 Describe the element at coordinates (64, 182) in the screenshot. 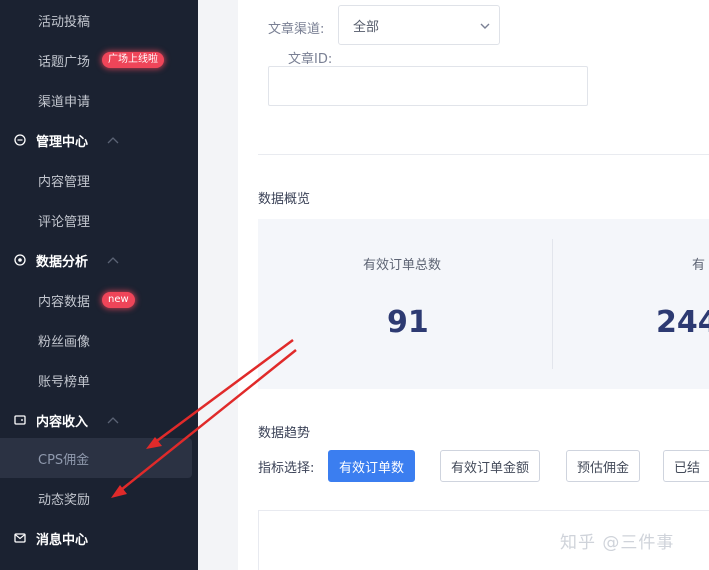

I see `sidebar-item-label: 内容管理` at that location.